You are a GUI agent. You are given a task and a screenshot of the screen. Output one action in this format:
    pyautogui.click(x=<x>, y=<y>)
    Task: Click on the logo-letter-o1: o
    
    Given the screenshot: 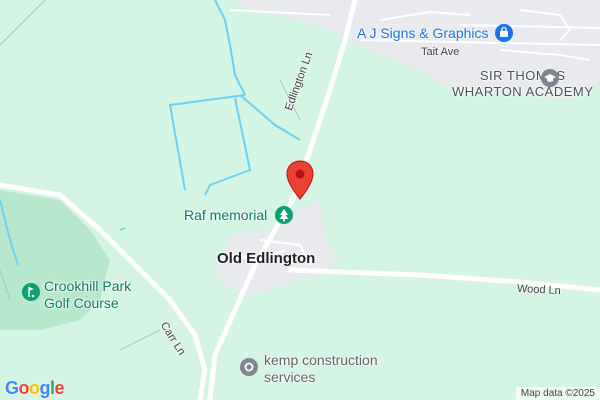 What is the action you would take?
    pyautogui.click(x=24, y=388)
    